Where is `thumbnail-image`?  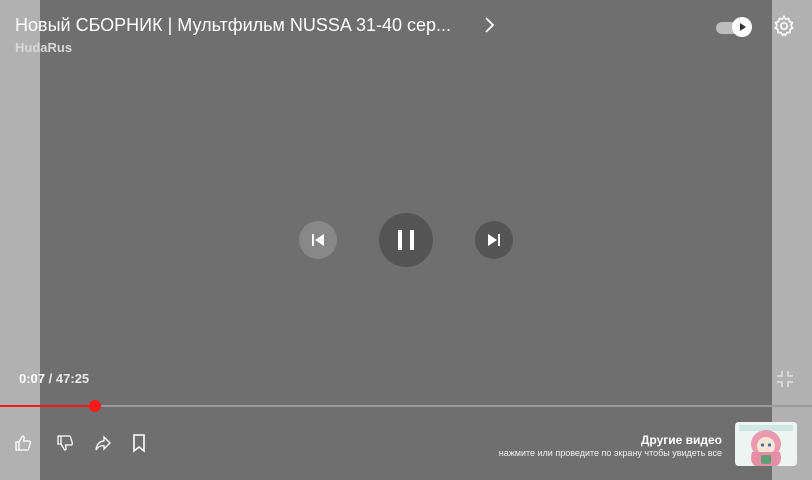
thumbnail-image is located at coordinates (766, 444).